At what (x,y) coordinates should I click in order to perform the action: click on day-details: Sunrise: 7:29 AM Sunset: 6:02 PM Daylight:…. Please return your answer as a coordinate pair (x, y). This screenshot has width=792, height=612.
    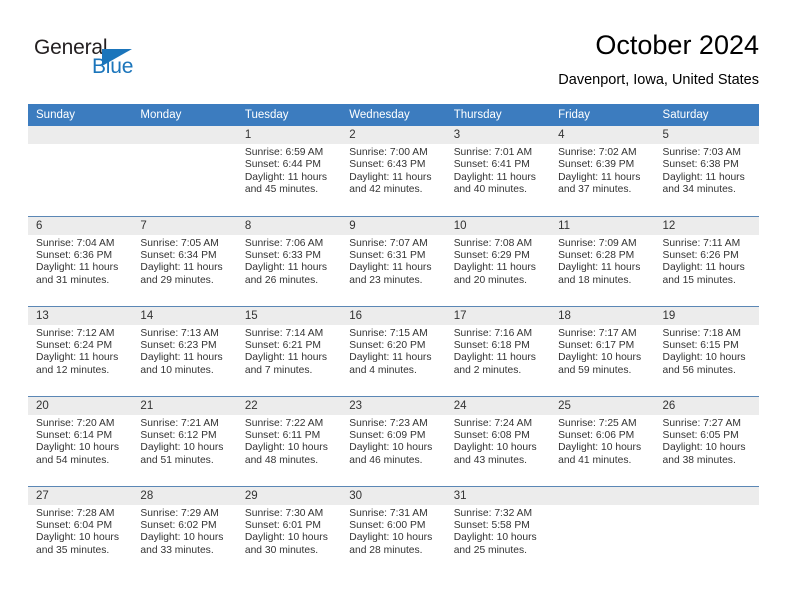
    Looking at the image, I should click on (184, 531).